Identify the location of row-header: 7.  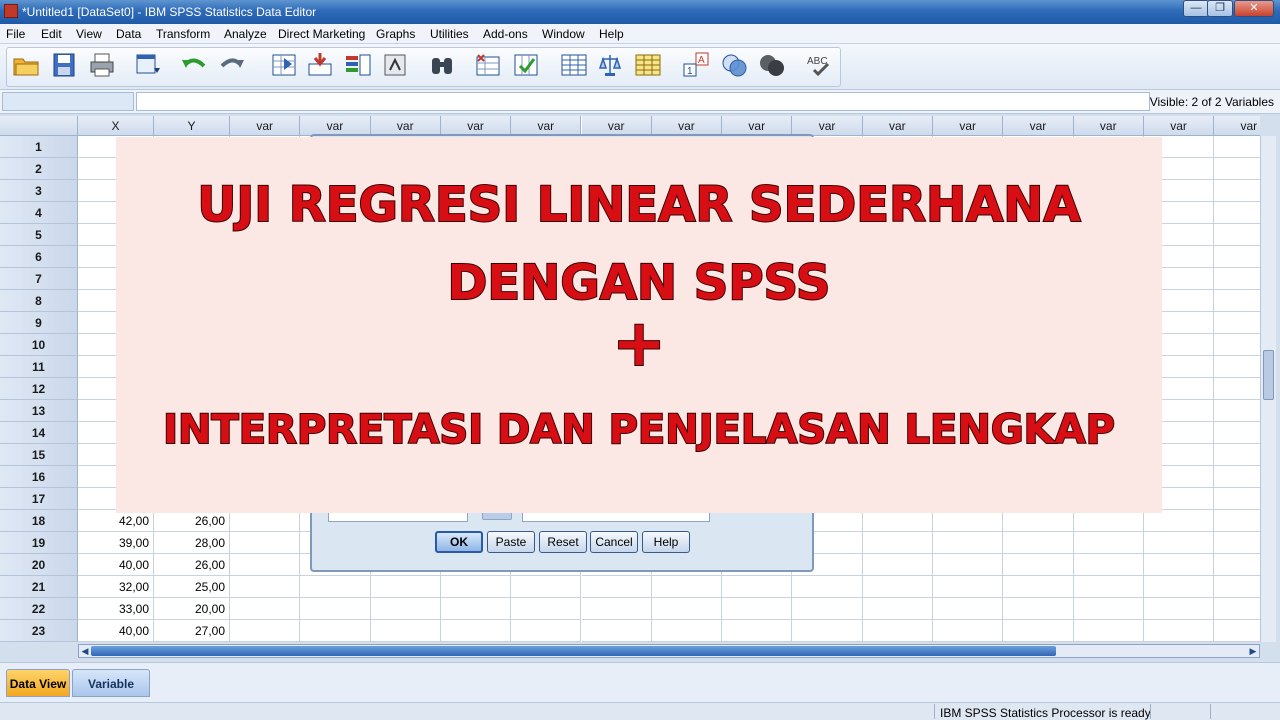
(39, 279).